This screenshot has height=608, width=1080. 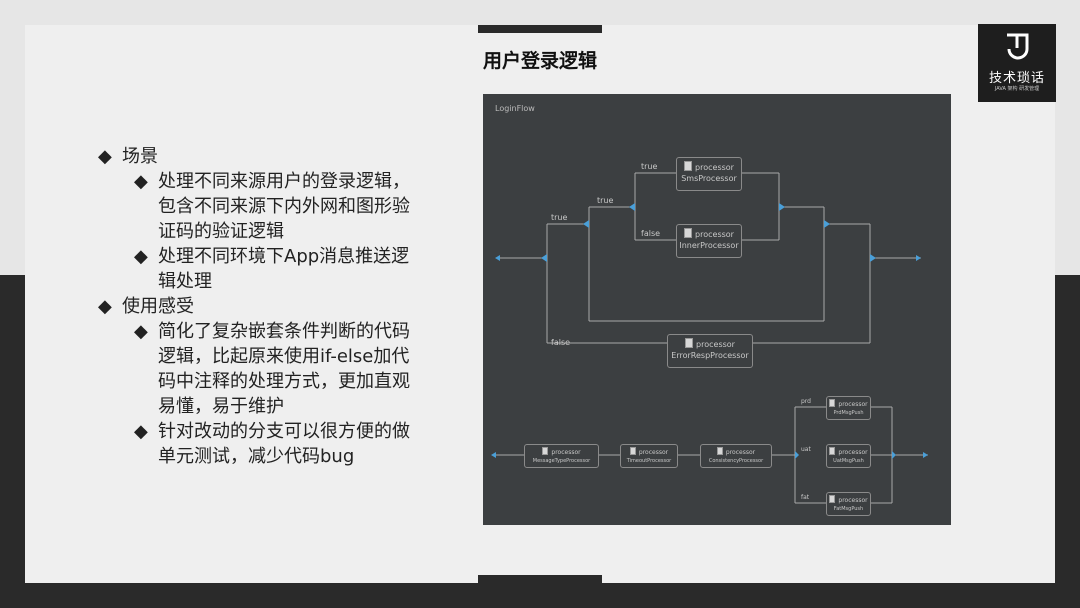 What do you see at coordinates (736, 461) in the screenshot?
I see `node-name: ConsistencyProcessor` at bounding box center [736, 461].